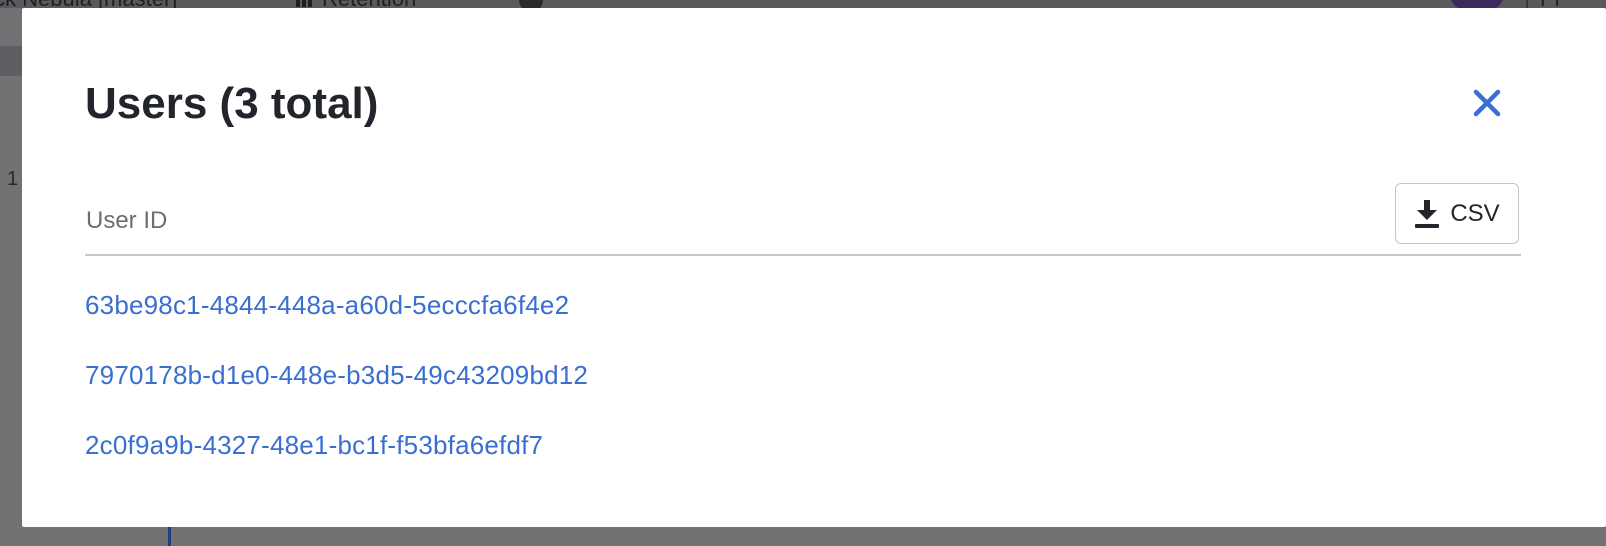 This screenshot has height=546, width=1606. I want to click on user-id-link: 63be98c1-4844-448a-a60d-5ecccfa6f4e2, so click(327, 305).